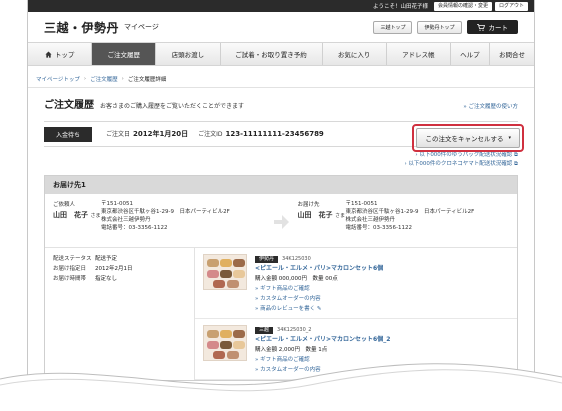 This screenshot has height=411, width=562. Describe the element at coordinates (355, 54) in the screenshot. I see `nav-item-favorites: お気に入り` at that location.